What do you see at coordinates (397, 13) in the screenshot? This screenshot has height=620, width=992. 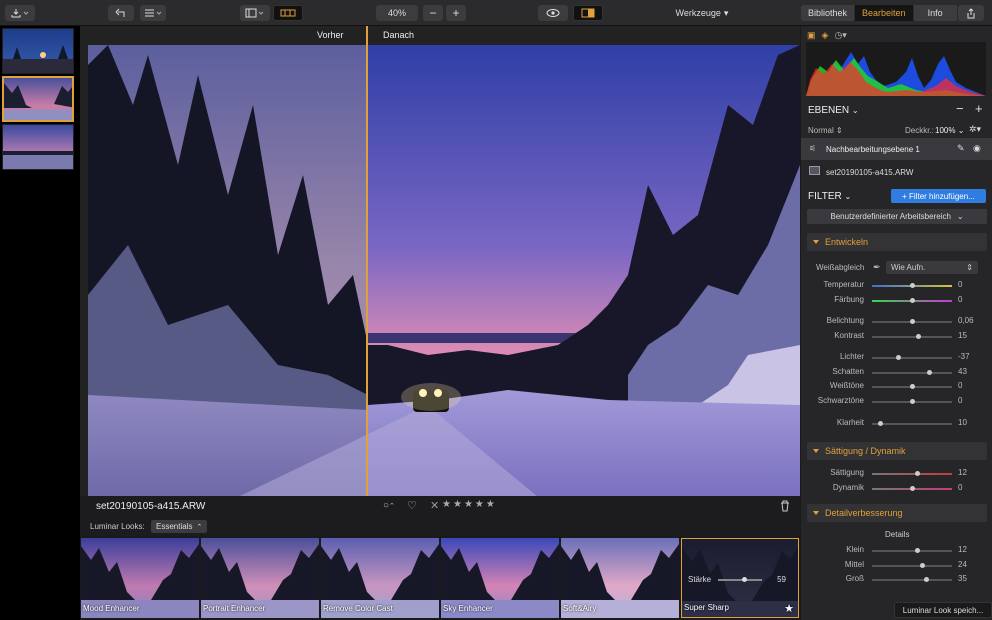 I see `zoom-select: 40%` at bounding box center [397, 13].